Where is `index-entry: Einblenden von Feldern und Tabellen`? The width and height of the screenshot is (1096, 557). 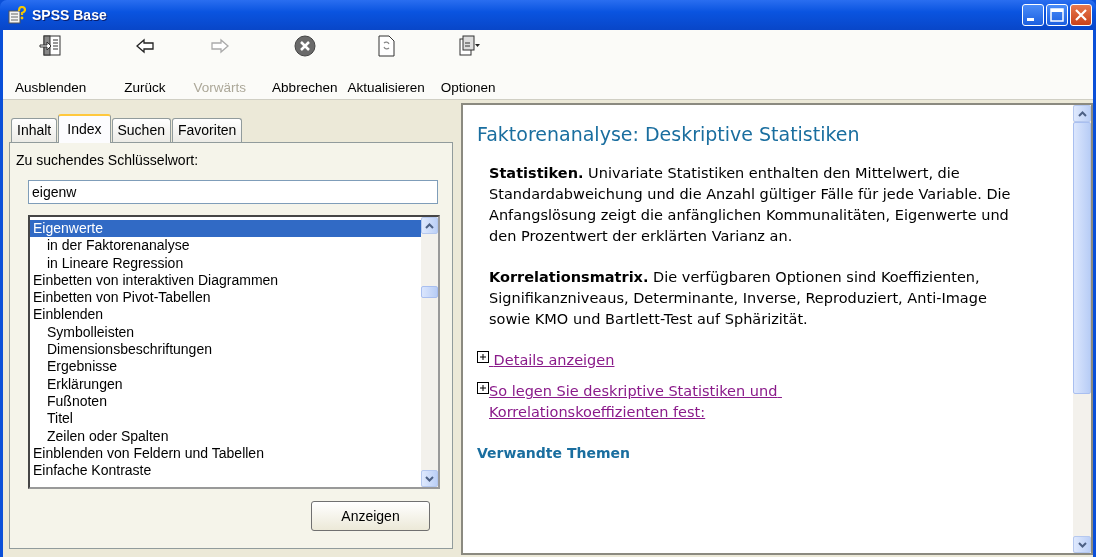
index-entry: Einblenden von Feldern und Tabellen is located at coordinates (225, 453).